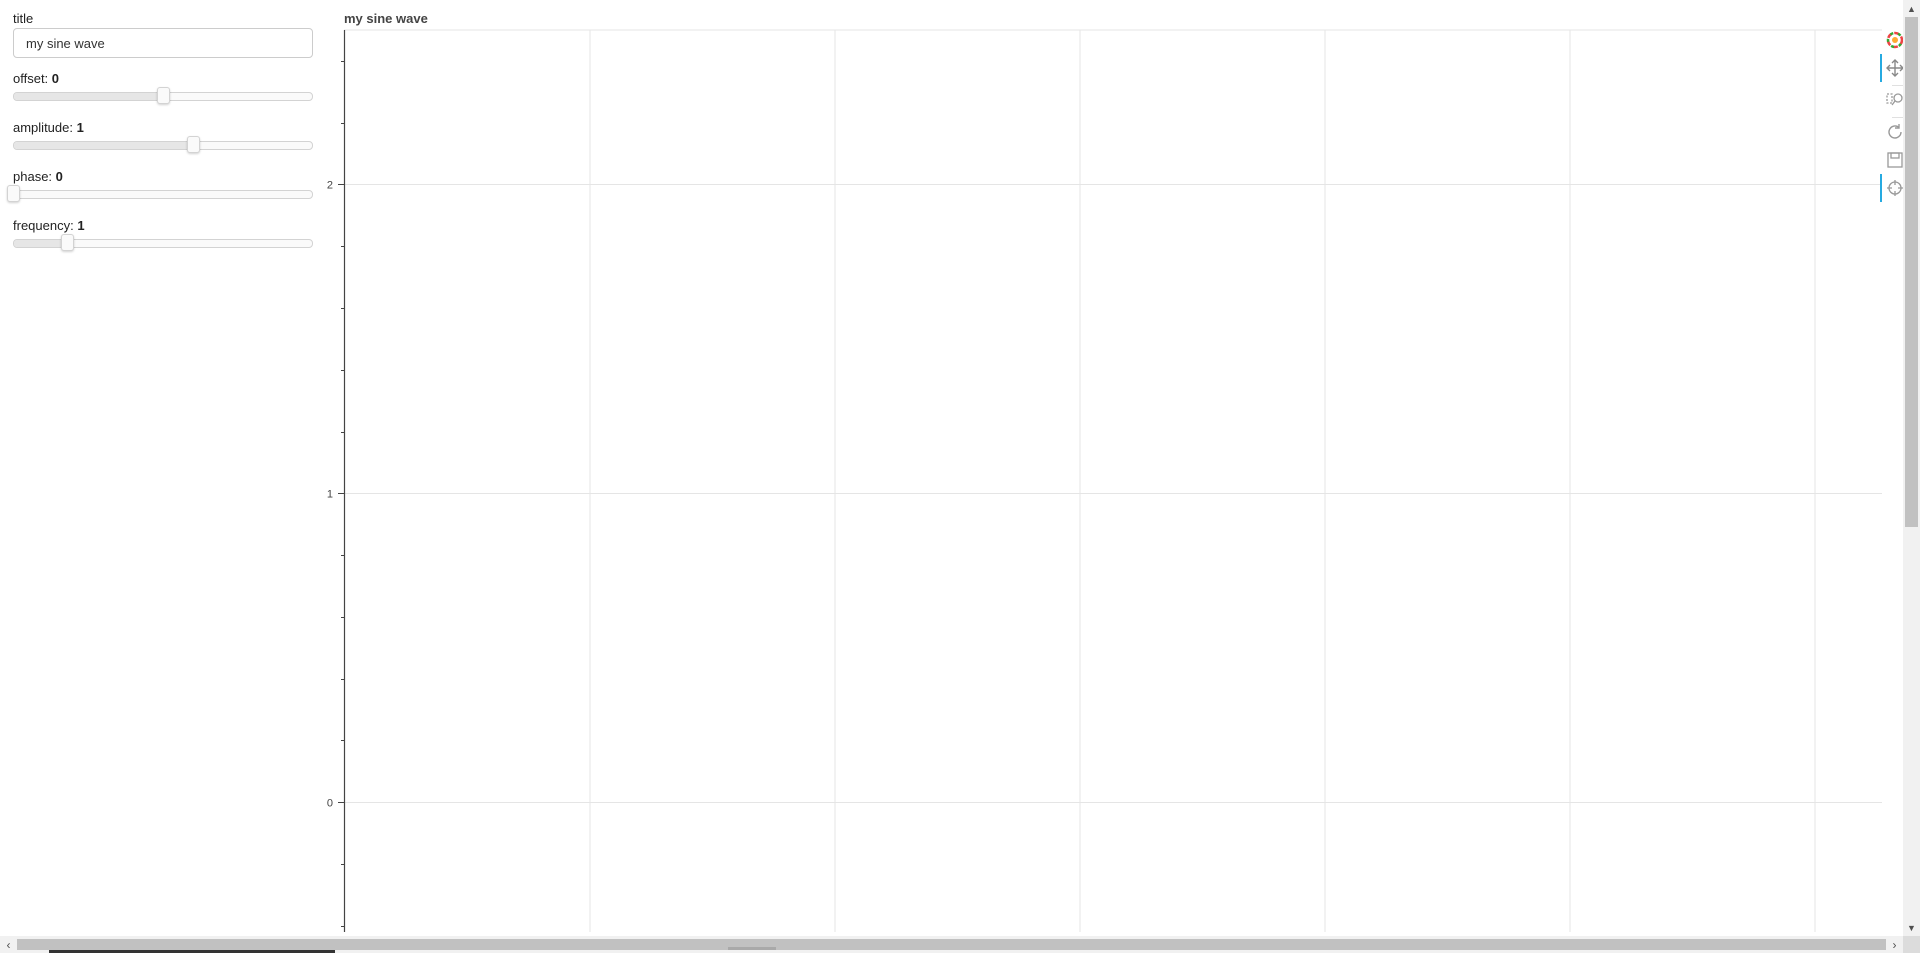 Image resolution: width=1920 pixels, height=953 pixels. What do you see at coordinates (330, 804) in the screenshot?
I see `y-tick-label: 0` at bounding box center [330, 804].